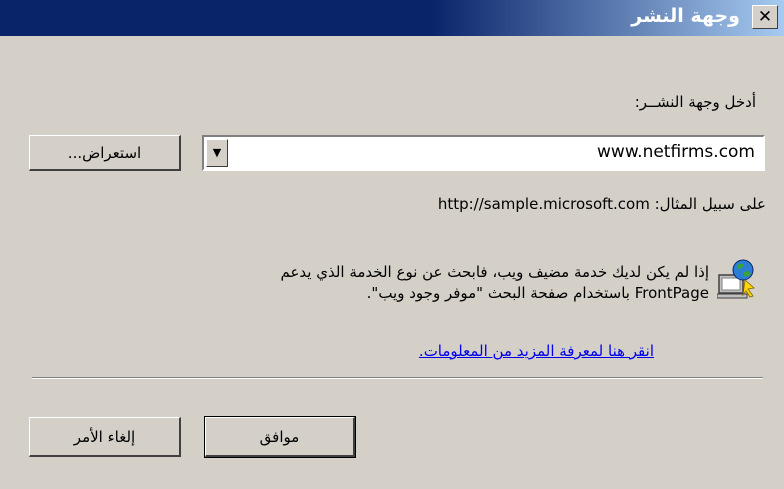 The height and width of the screenshot is (489, 784). I want to click on destination-label: أدخل وجهة النشــر:, so click(695, 102).